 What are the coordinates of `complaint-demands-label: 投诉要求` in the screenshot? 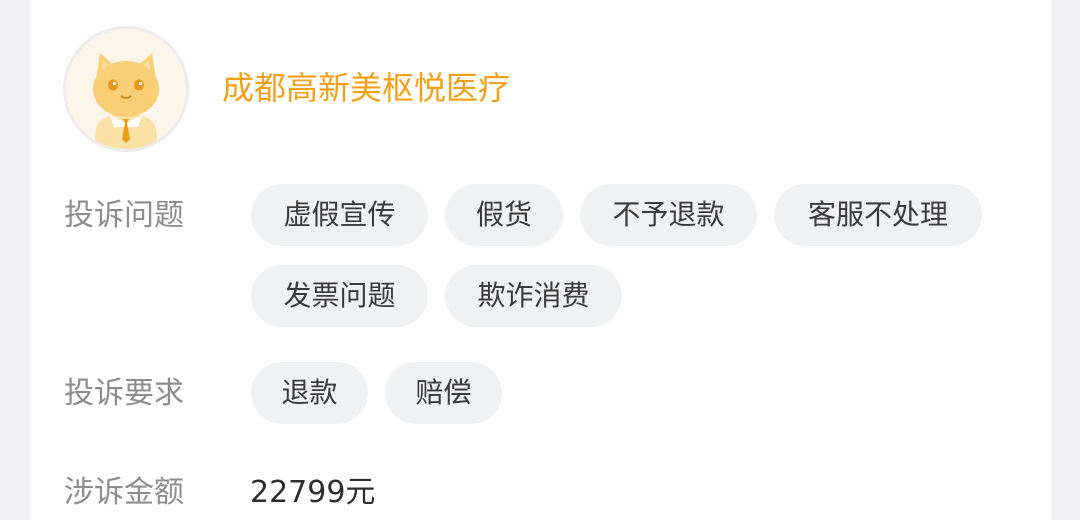 It's located at (124, 393).